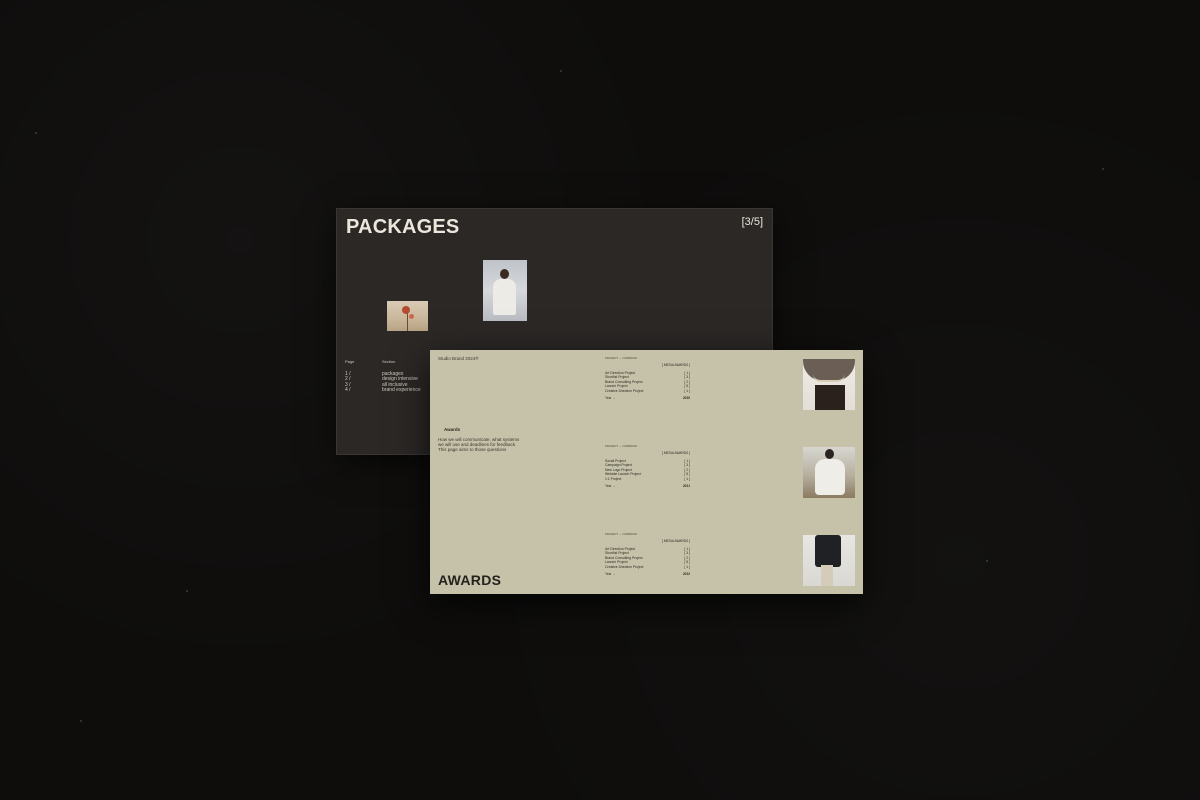  What do you see at coordinates (829, 472) in the screenshot?
I see `white-outfit-photo` at bounding box center [829, 472].